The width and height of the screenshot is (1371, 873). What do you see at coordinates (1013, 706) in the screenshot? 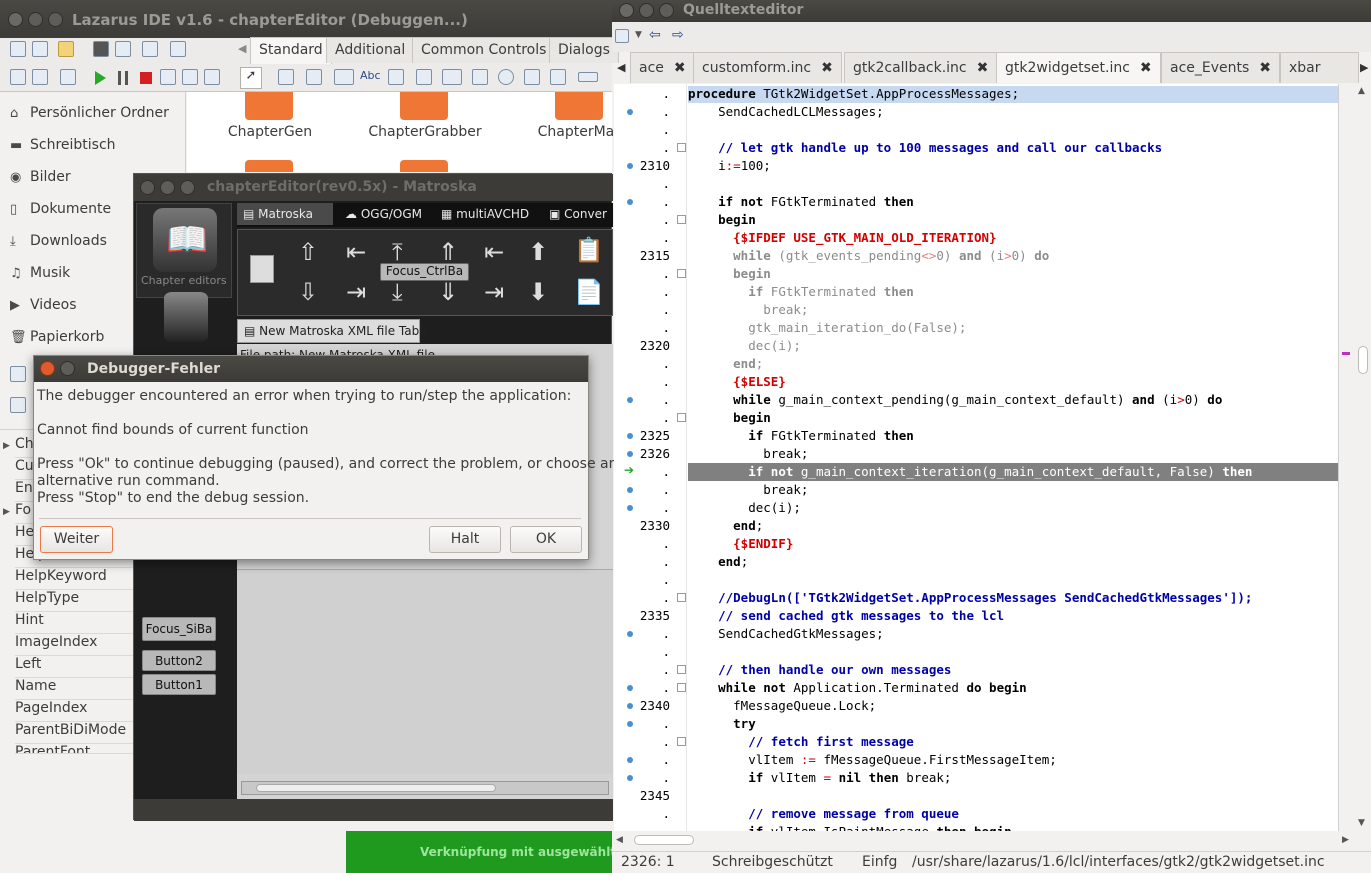
I see `code-line: fMessageQueue.Lock;` at bounding box center [1013, 706].